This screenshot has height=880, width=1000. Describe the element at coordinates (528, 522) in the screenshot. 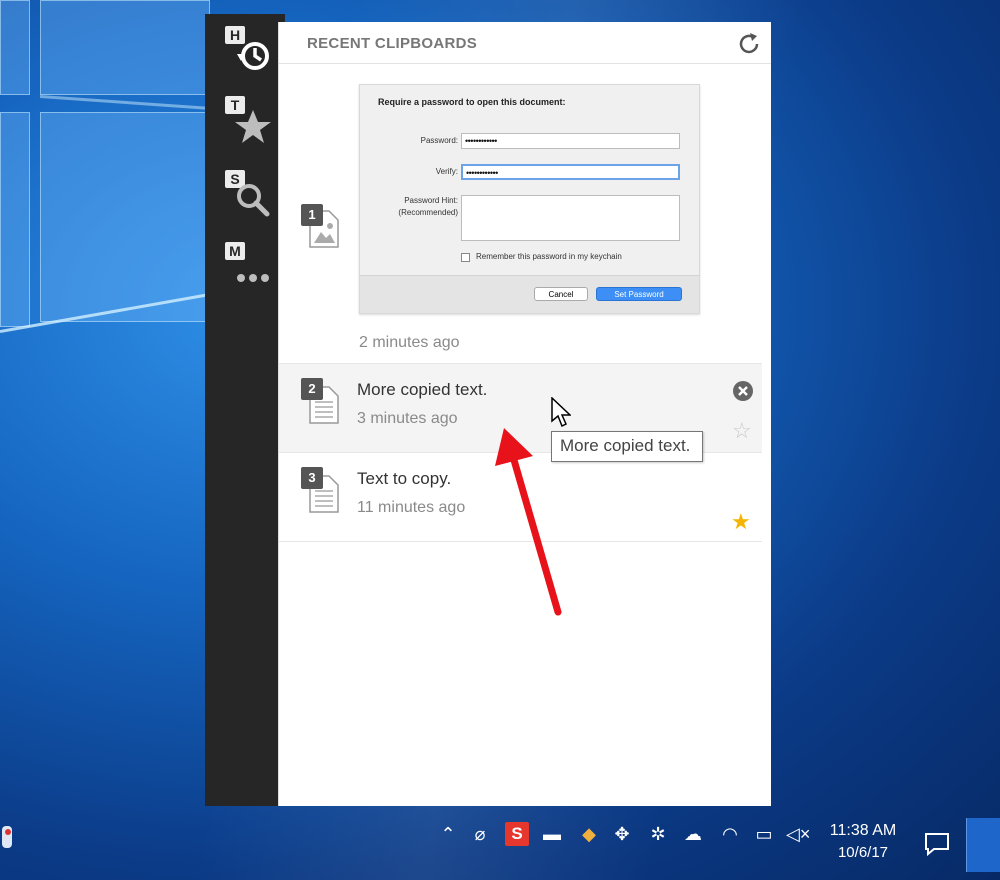

I see `annotation-arrow-icon` at that location.